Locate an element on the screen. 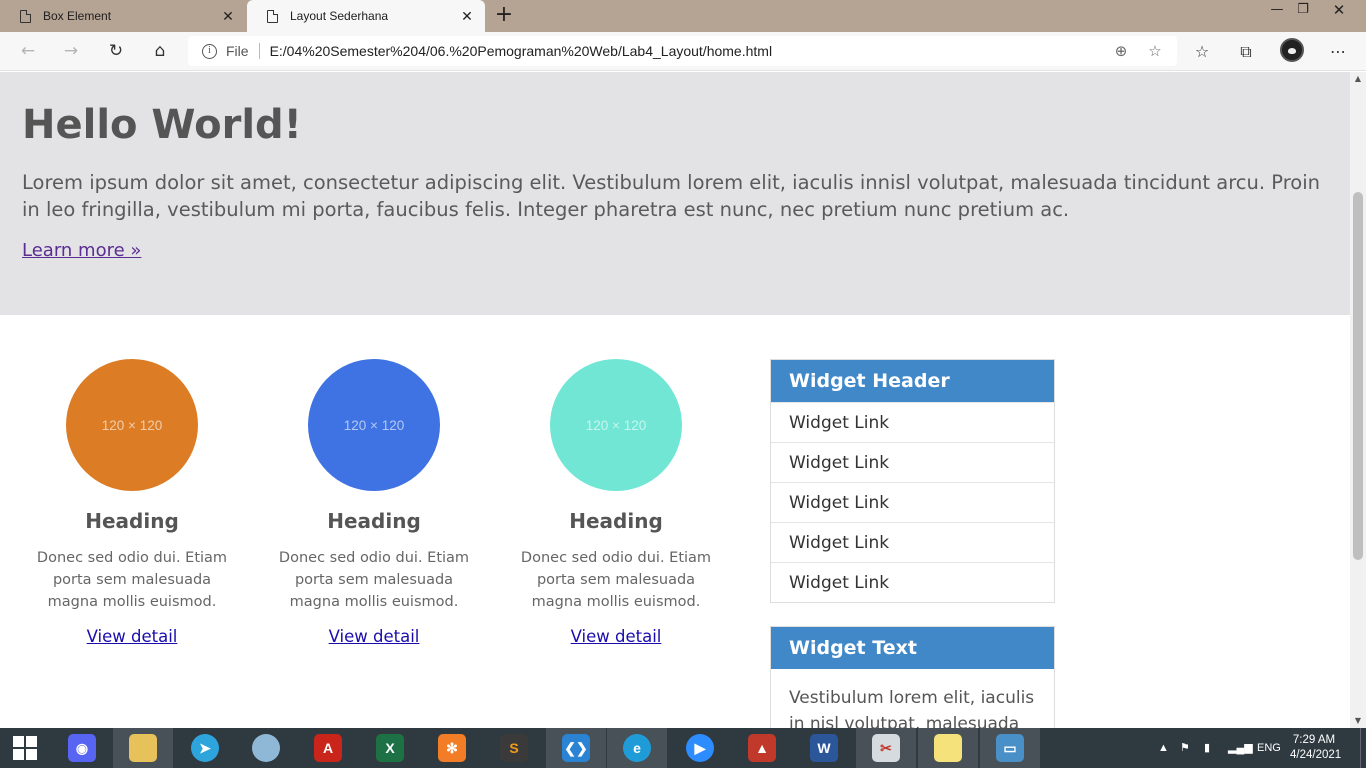 The image size is (1366, 768). scroll-up-icon: ▲ is located at coordinates (1358, 79).